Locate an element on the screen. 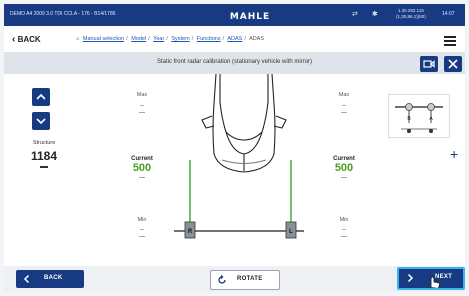  crumb-model: Model is located at coordinates (138, 39).